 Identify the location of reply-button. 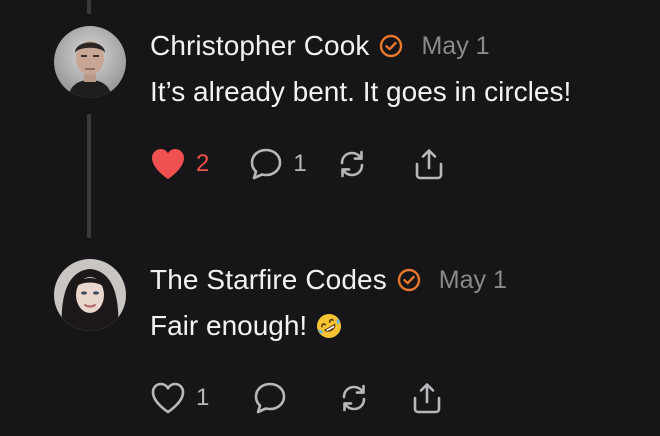
(275, 398).